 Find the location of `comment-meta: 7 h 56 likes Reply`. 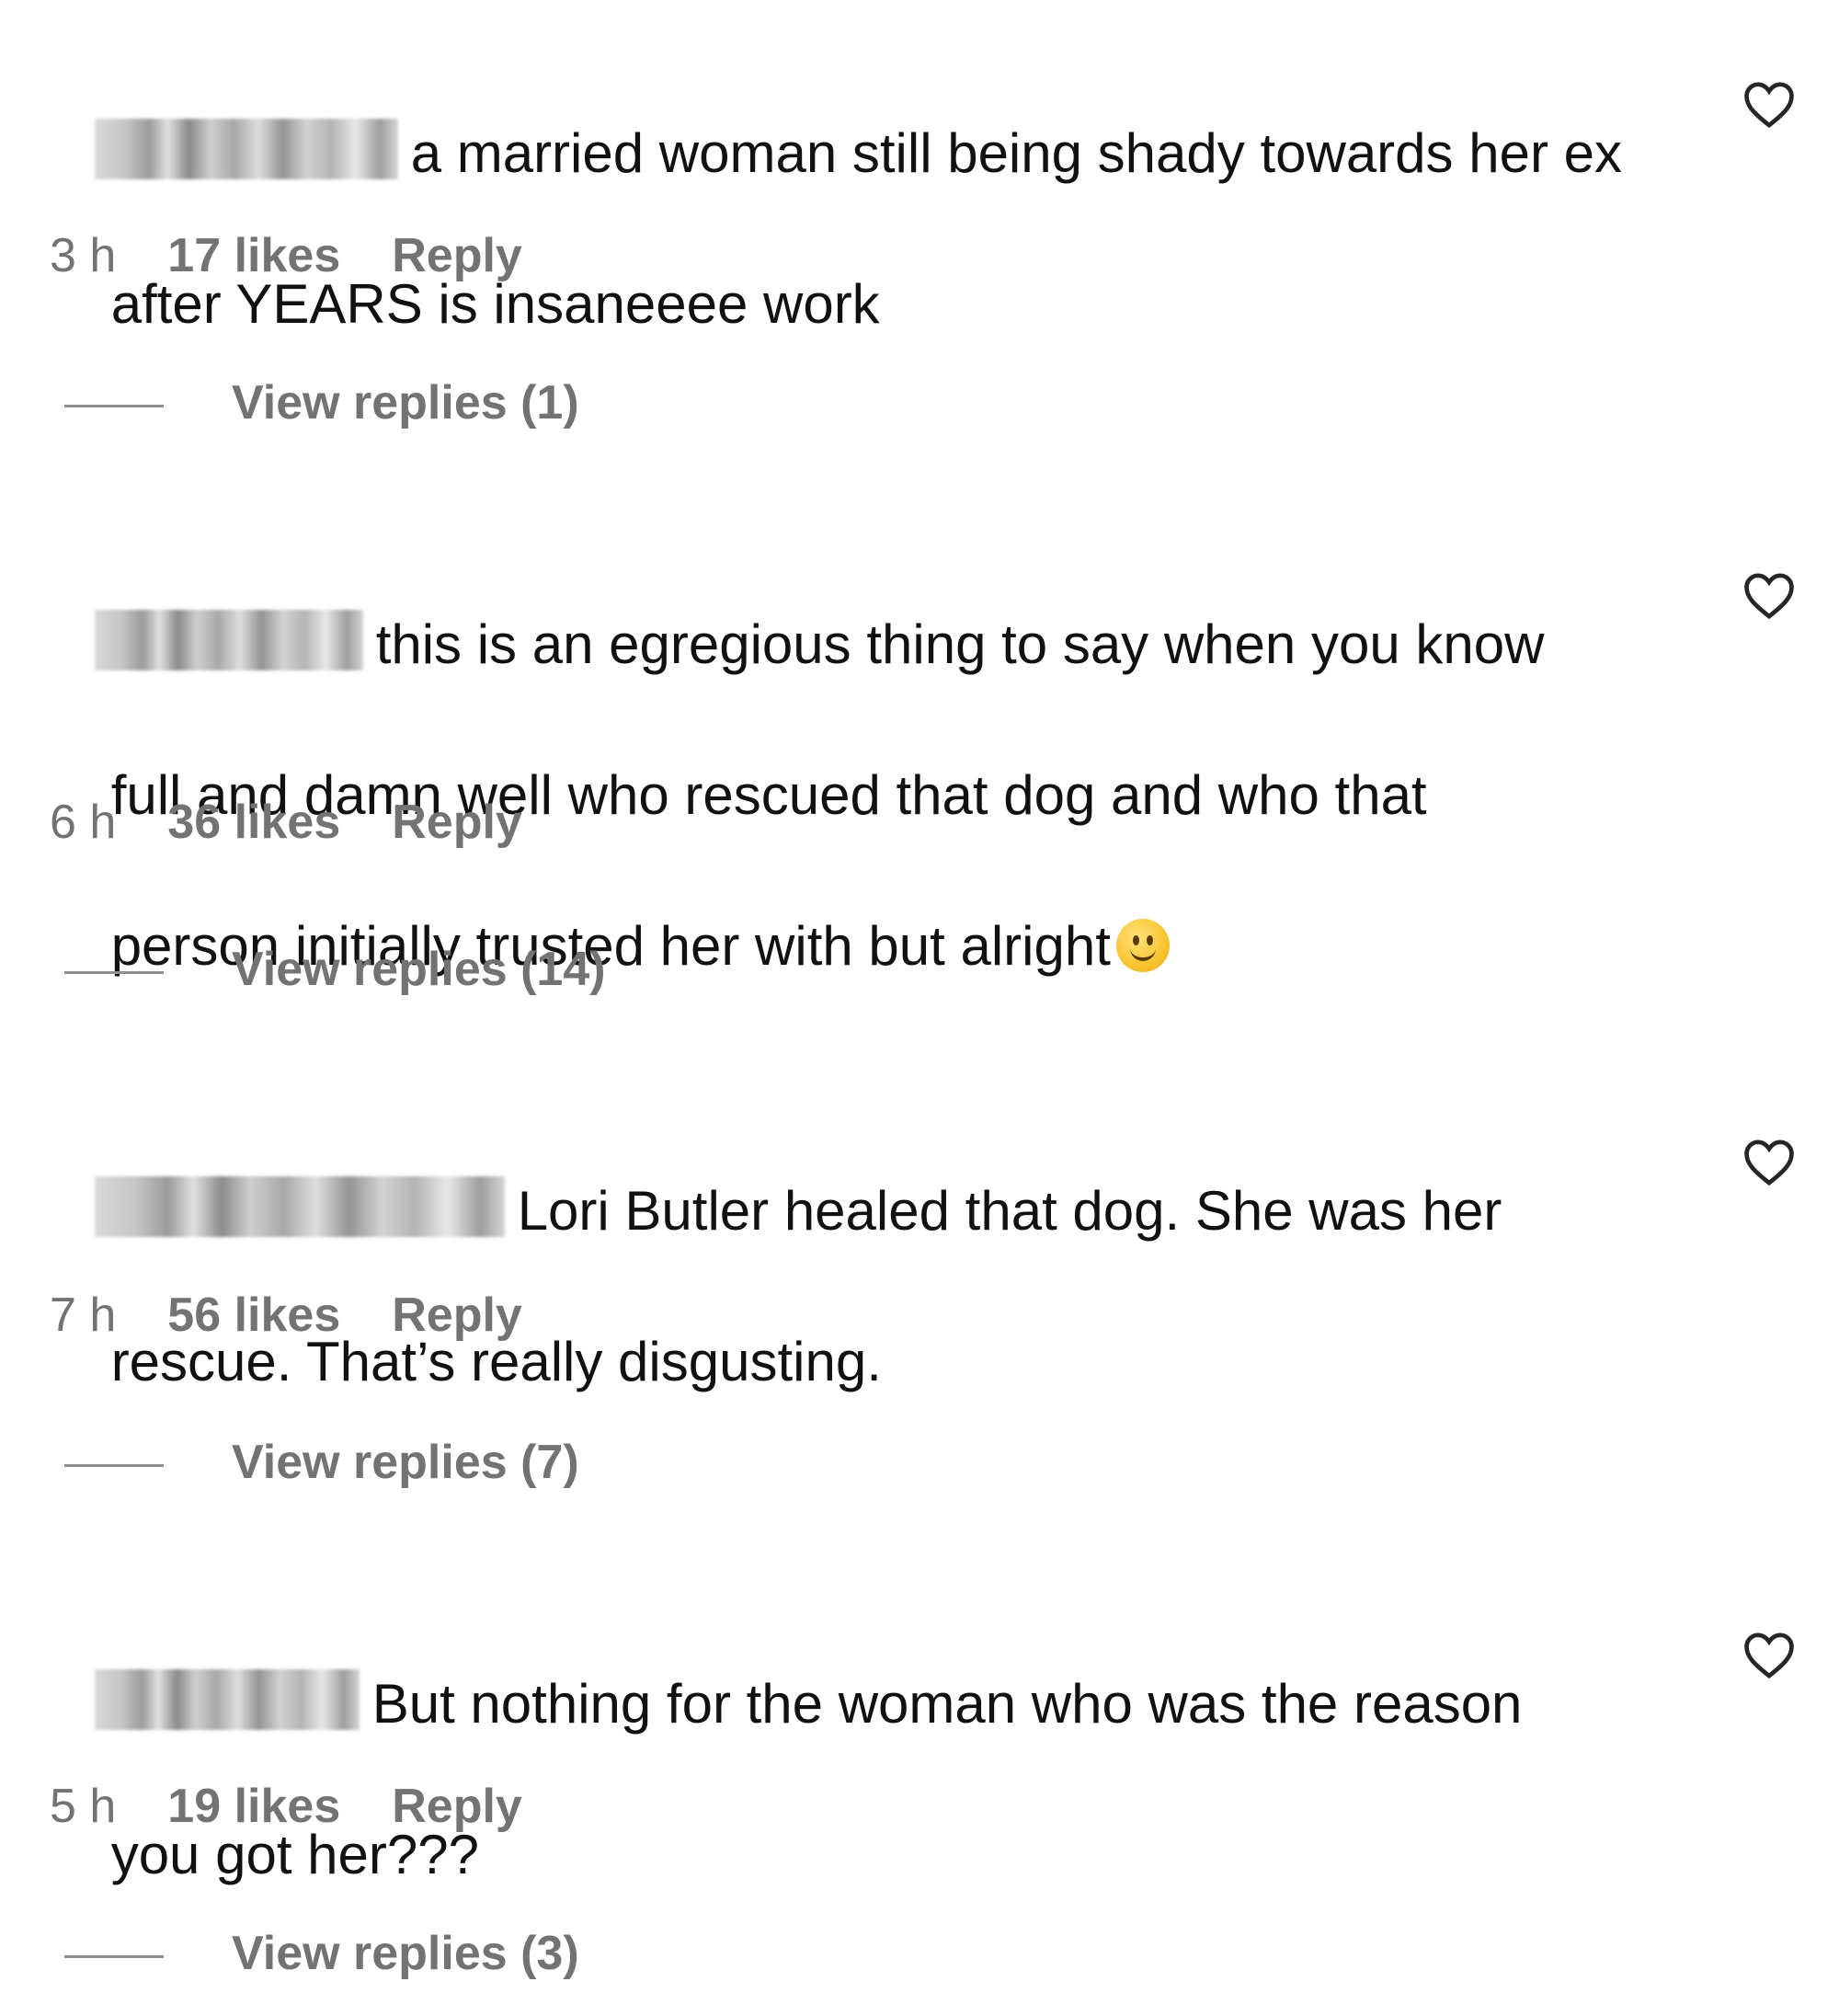

comment-meta: 7 h 56 likes Reply is located at coordinates (286, 1315).